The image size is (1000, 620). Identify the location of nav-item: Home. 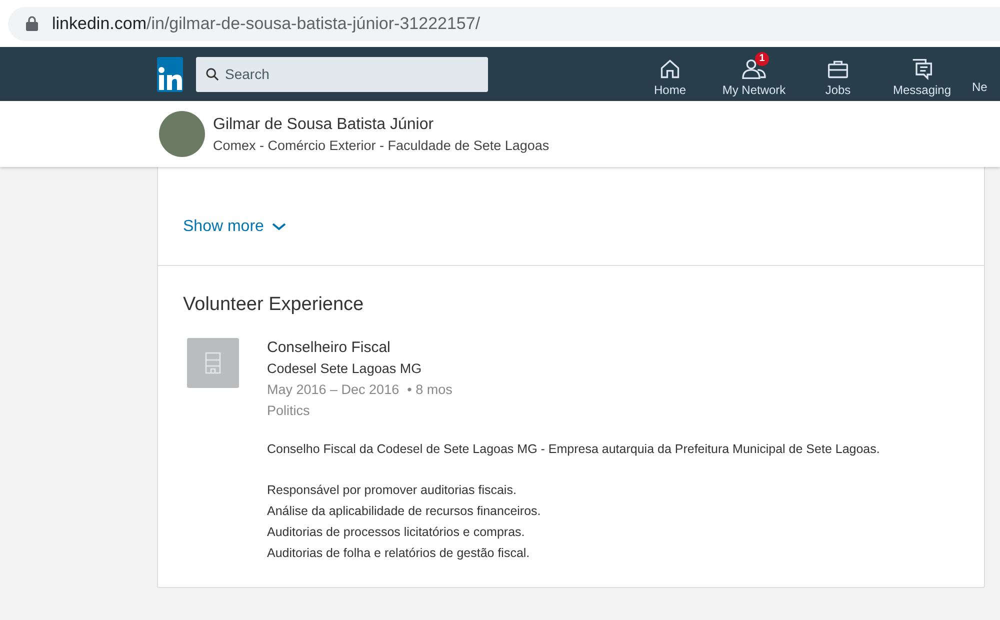
(670, 74).